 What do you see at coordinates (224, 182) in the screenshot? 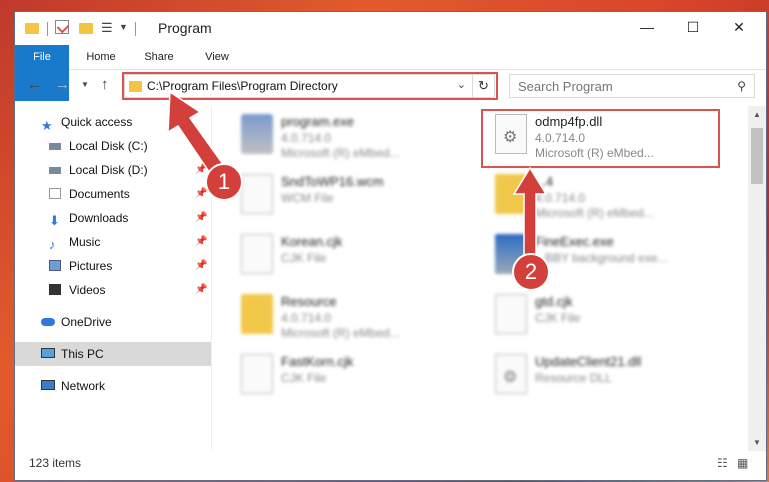
I see `step-badge-1: 1` at bounding box center [224, 182].